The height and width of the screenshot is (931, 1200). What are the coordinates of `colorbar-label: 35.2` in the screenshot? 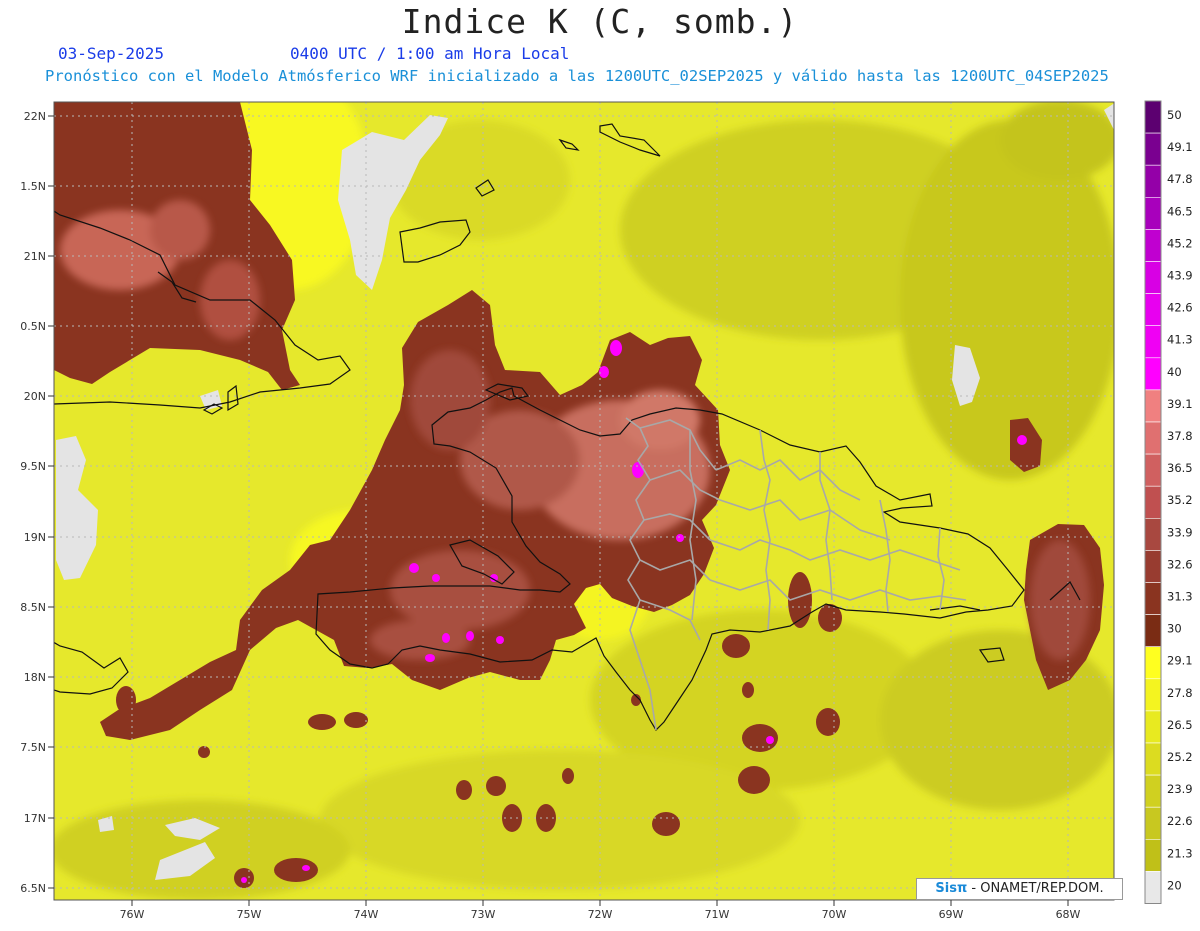 It's located at (1180, 500).